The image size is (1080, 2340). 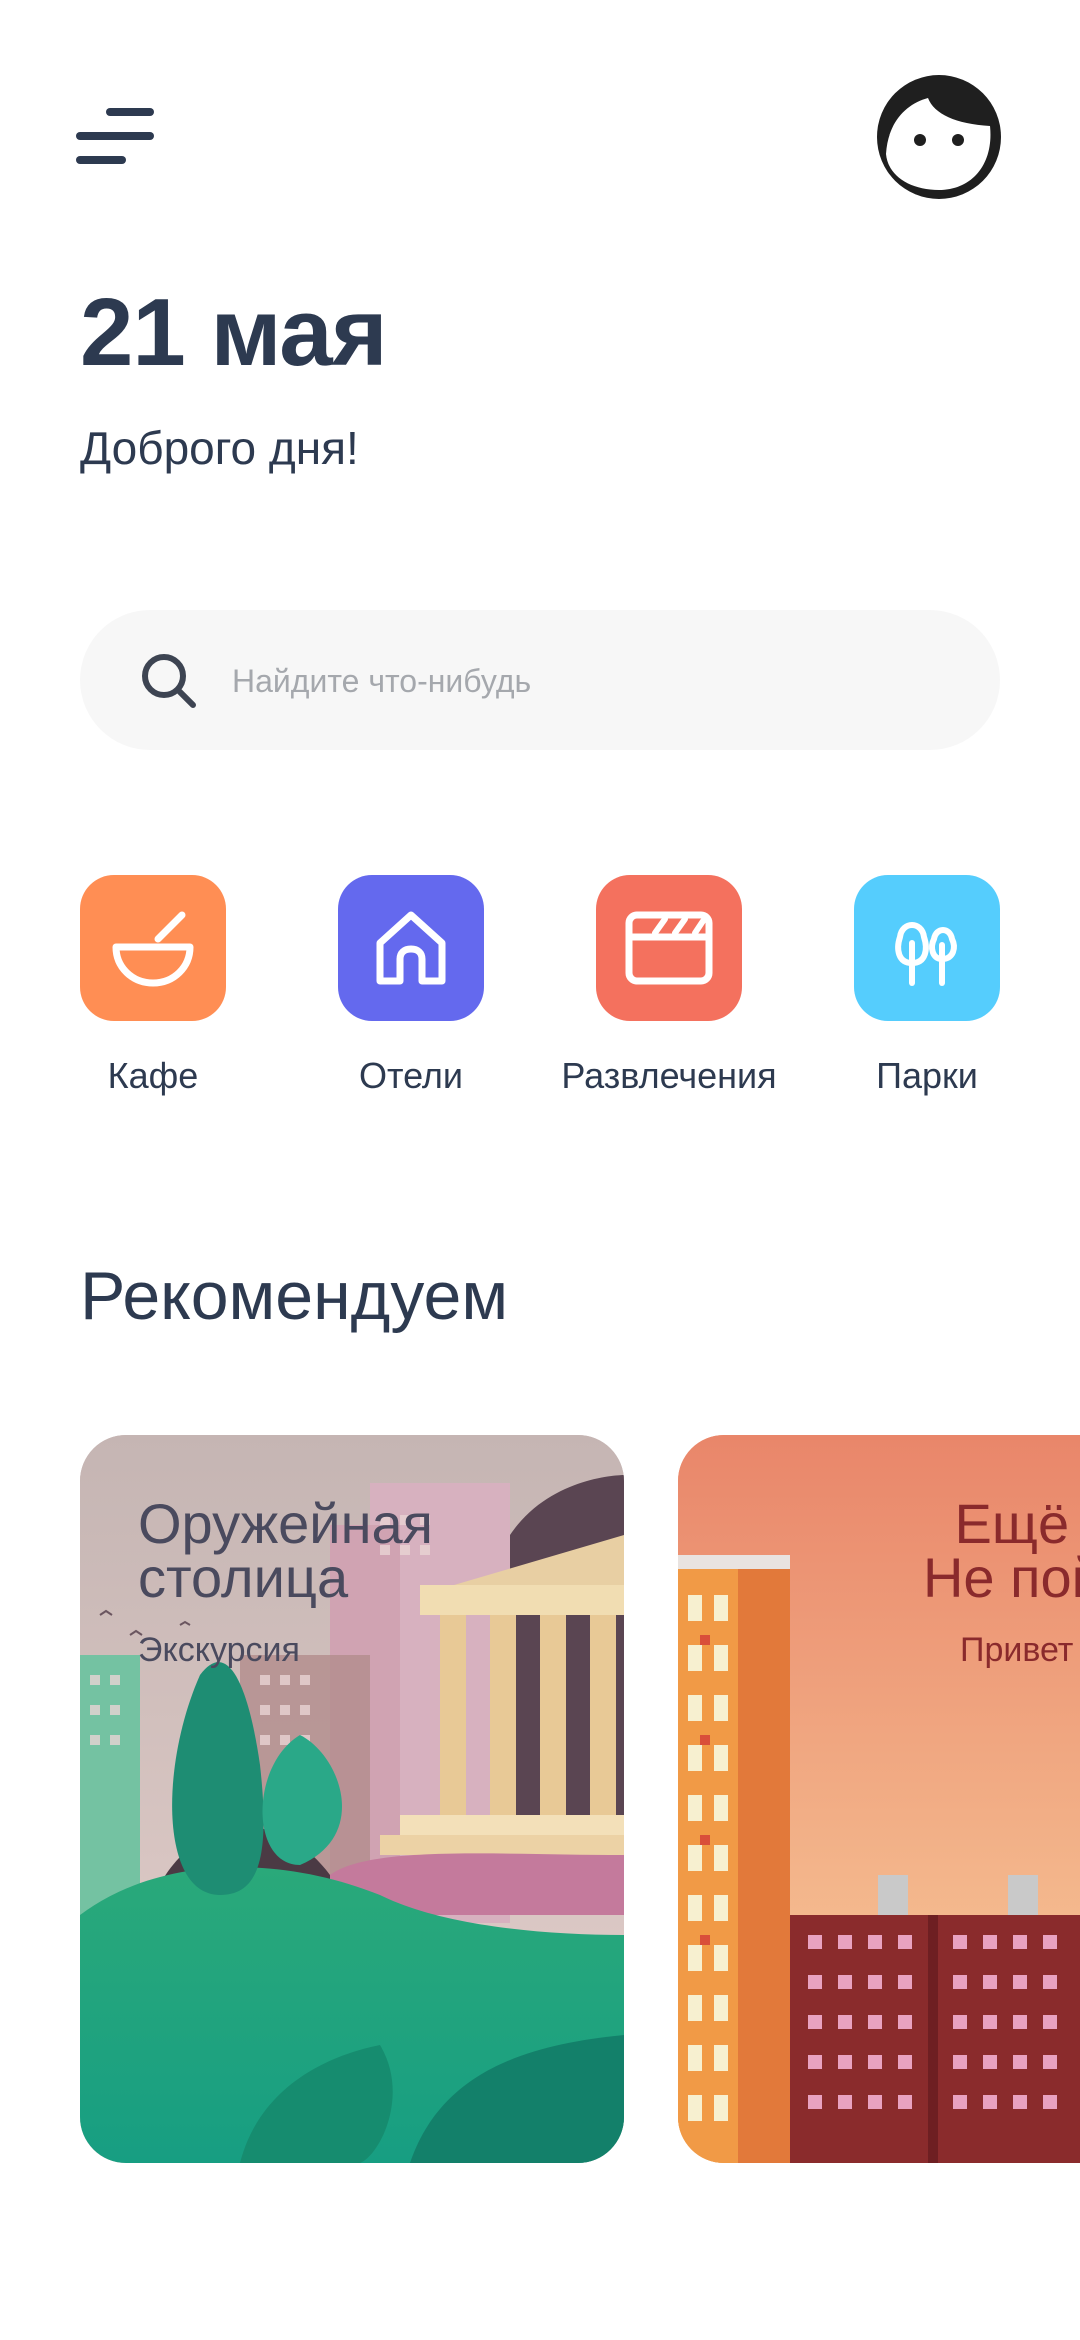 I want to click on menu-button, so click(x=118, y=140).